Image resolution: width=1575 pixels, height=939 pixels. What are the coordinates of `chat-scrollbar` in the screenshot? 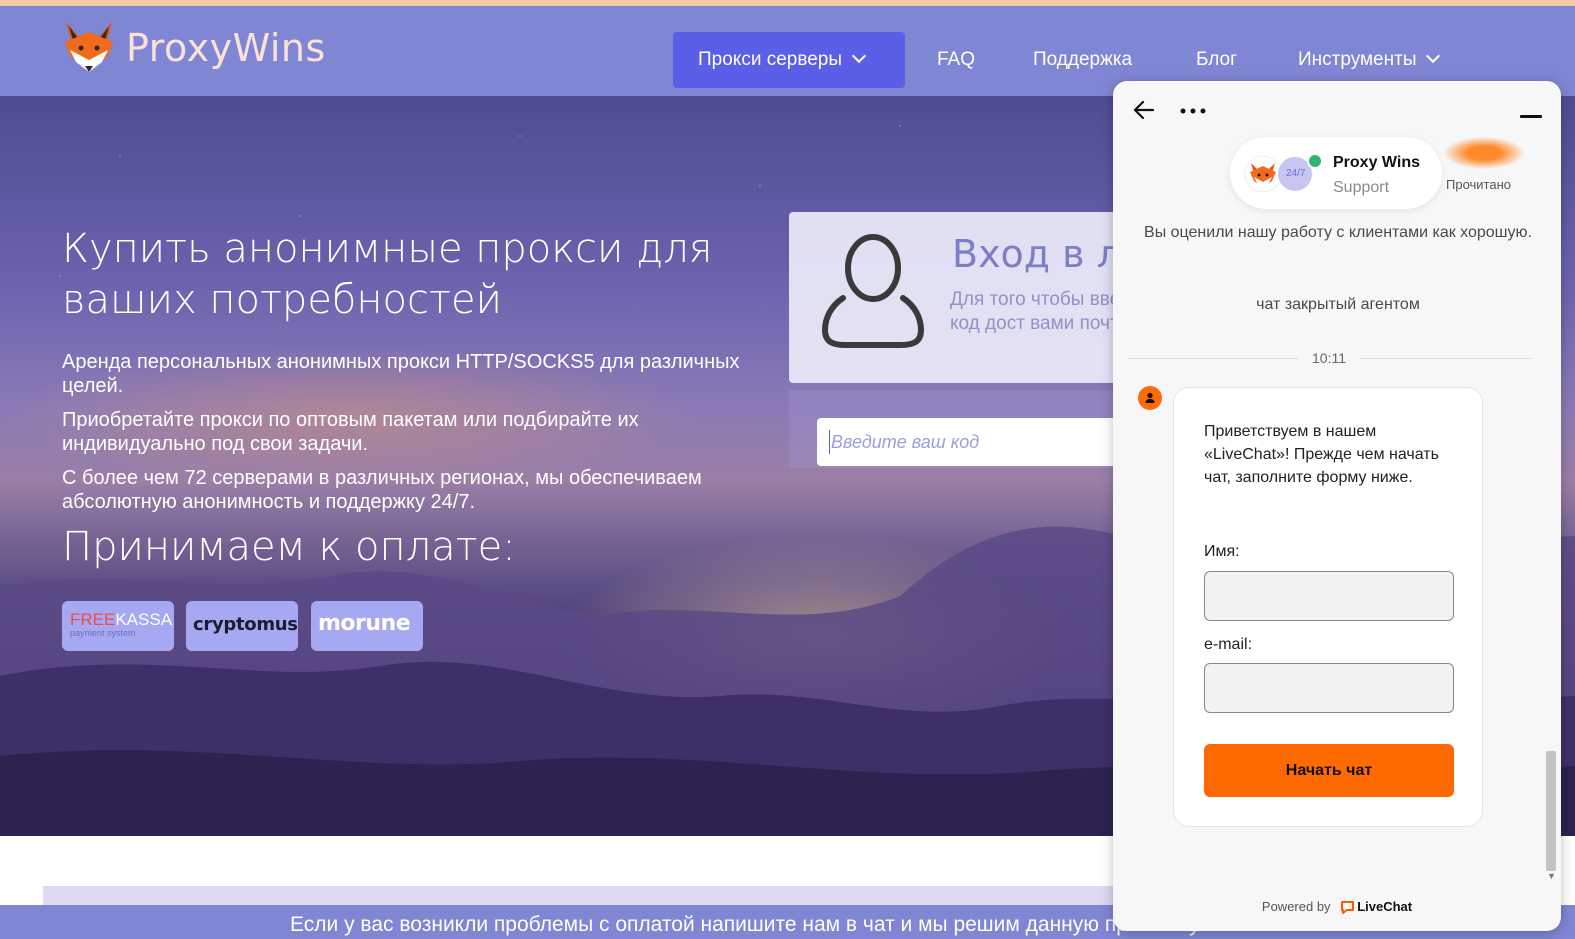 It's located at (1551, 811).